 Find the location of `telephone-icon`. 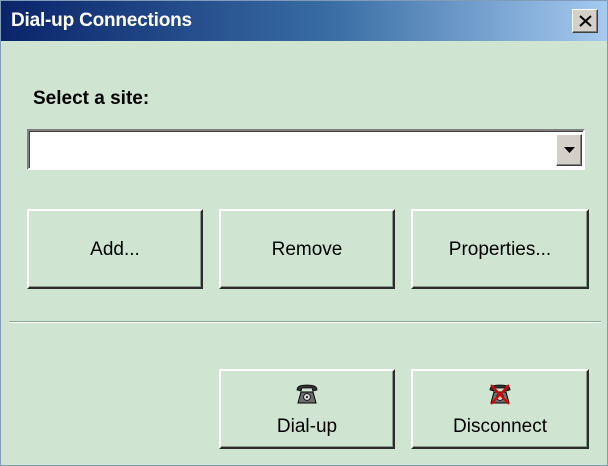

telephone-icon is located at coordinates (307, 394).